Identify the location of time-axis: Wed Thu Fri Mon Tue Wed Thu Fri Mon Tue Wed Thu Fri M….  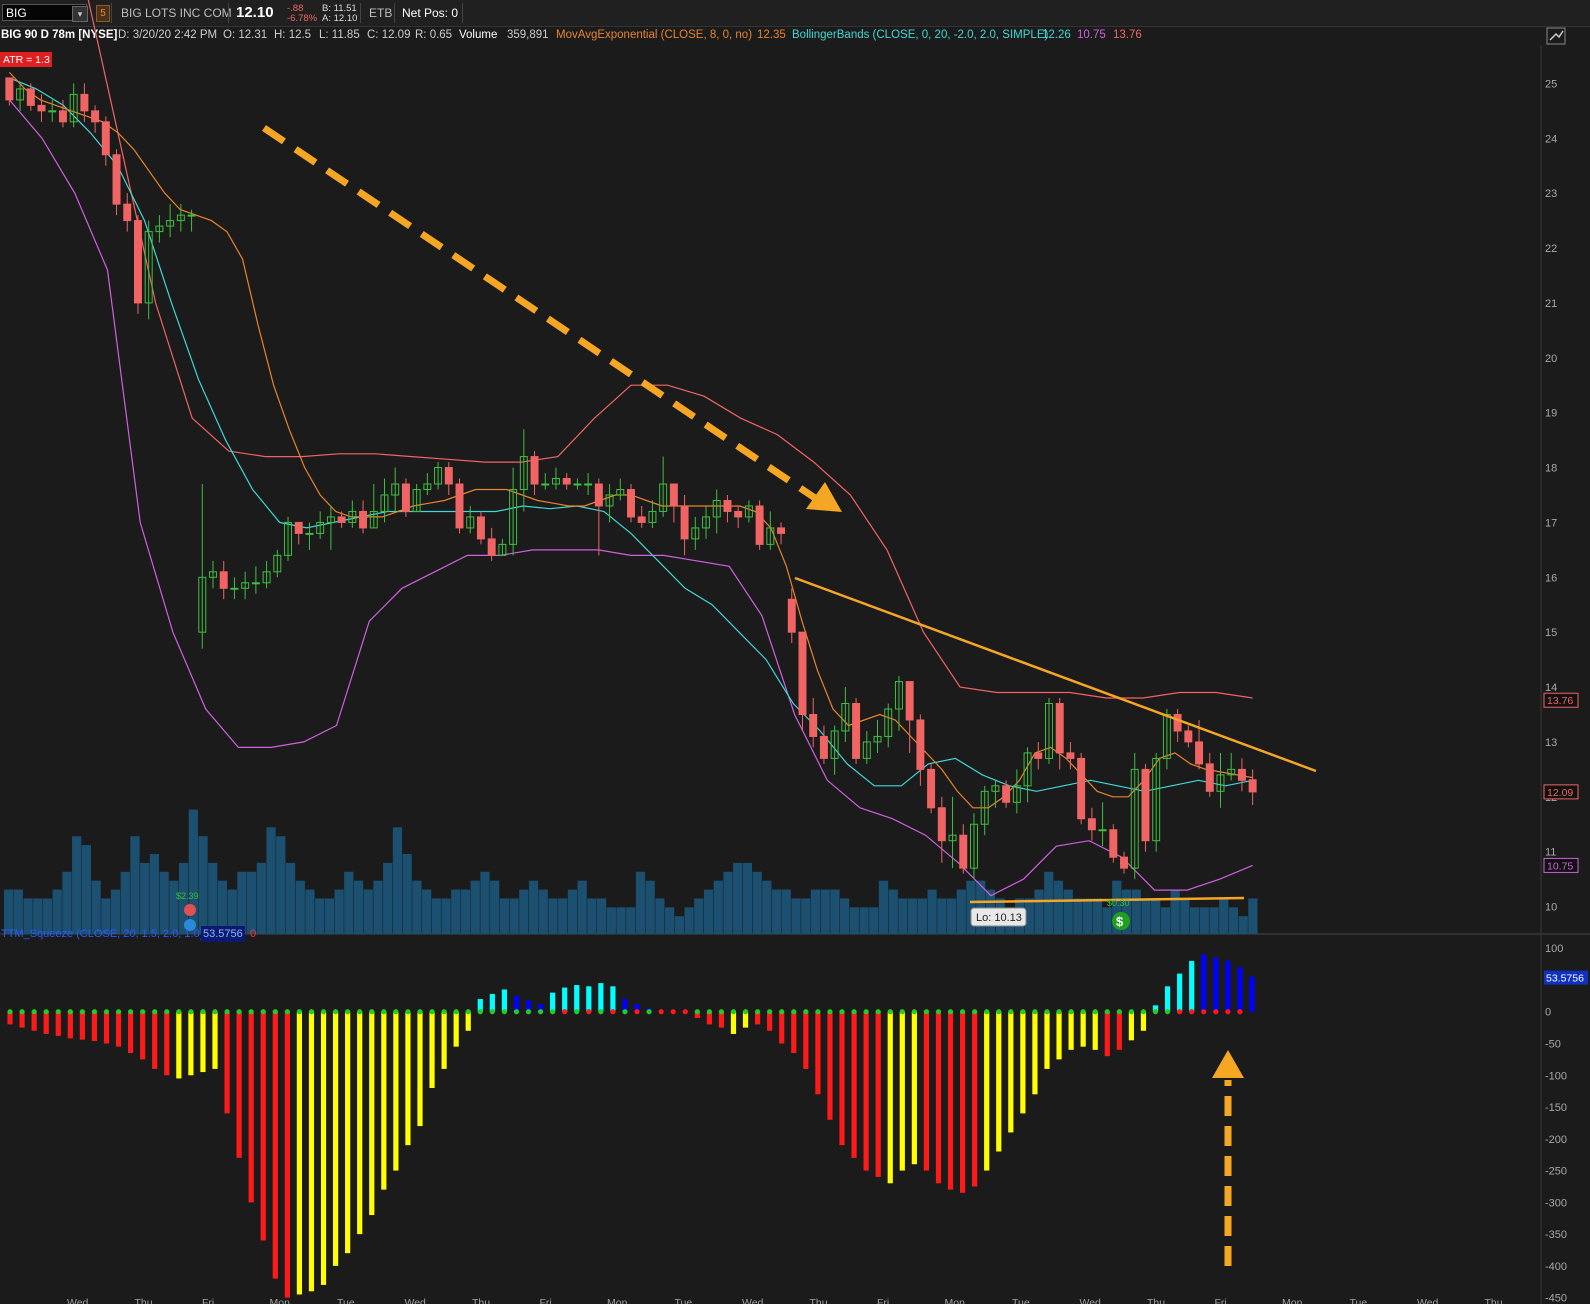
(785, 1300).